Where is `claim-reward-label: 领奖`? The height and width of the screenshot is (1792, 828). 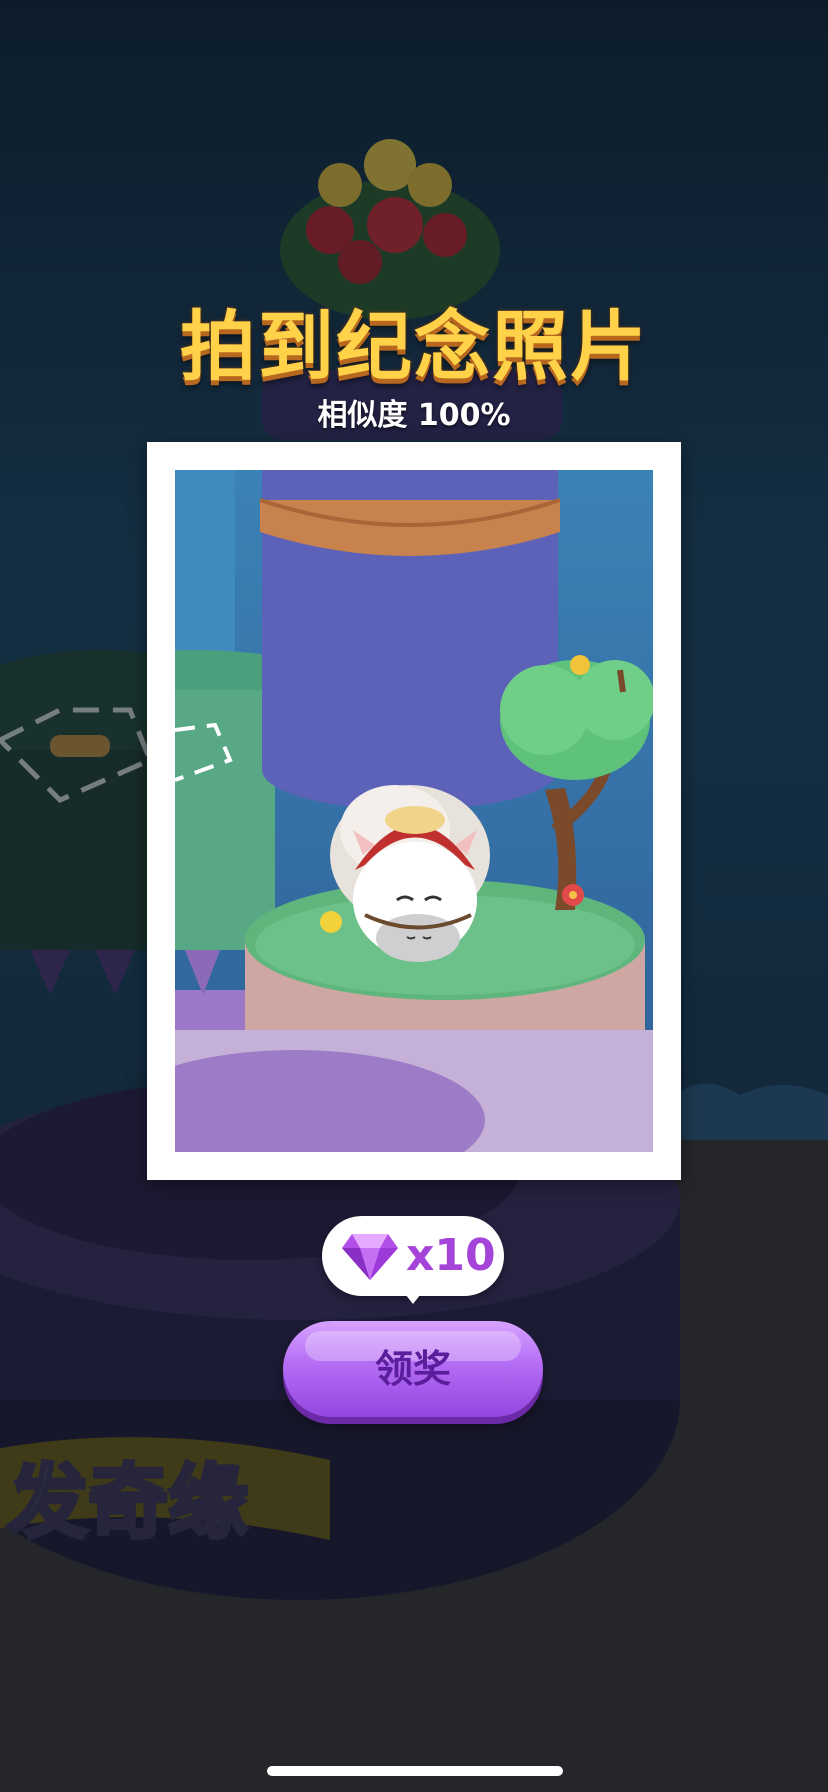 claim-reward-label: 领奖 is located at coordinates (412, 1369).